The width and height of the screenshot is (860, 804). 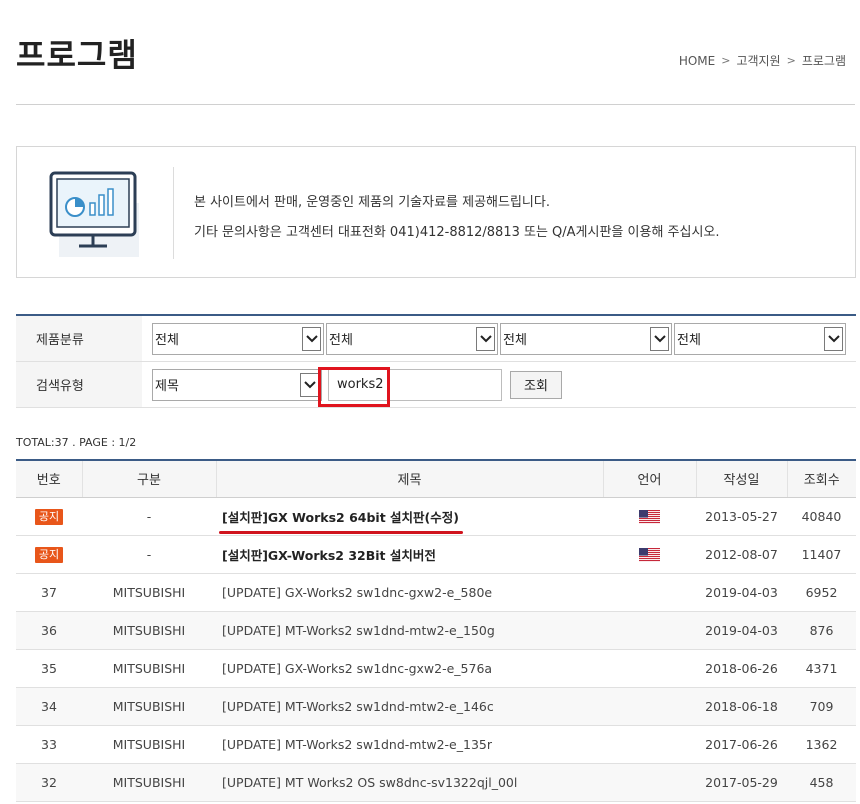 What do you see at coordinates (238, 338) in the screenshot?
I see `category-select-1: 전체` at bounding box center [238, 338].